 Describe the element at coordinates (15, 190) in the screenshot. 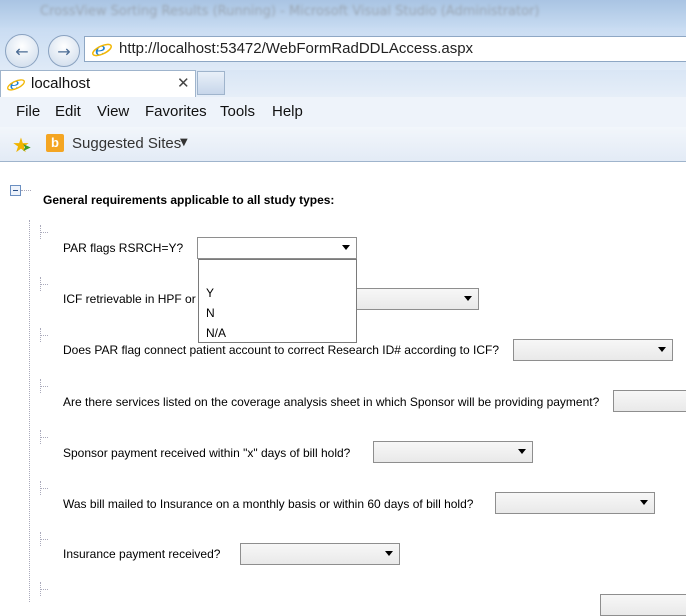

I see `collapse-toggle` at that location.